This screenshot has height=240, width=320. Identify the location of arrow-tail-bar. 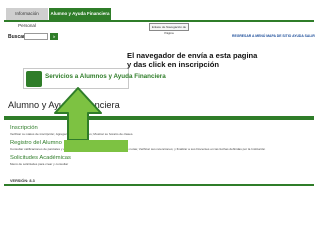
(96, 146).